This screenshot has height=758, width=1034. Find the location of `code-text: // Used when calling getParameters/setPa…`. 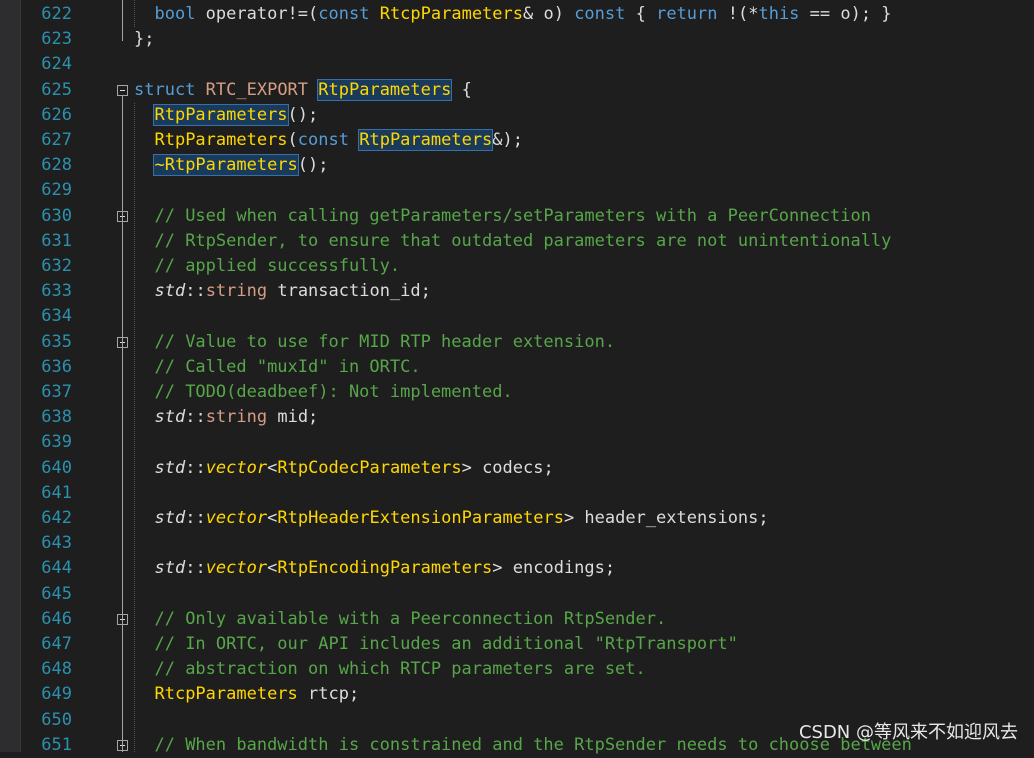

code-text: // Used when calling getParameters/setPa… is located at coordinates (502, 216).